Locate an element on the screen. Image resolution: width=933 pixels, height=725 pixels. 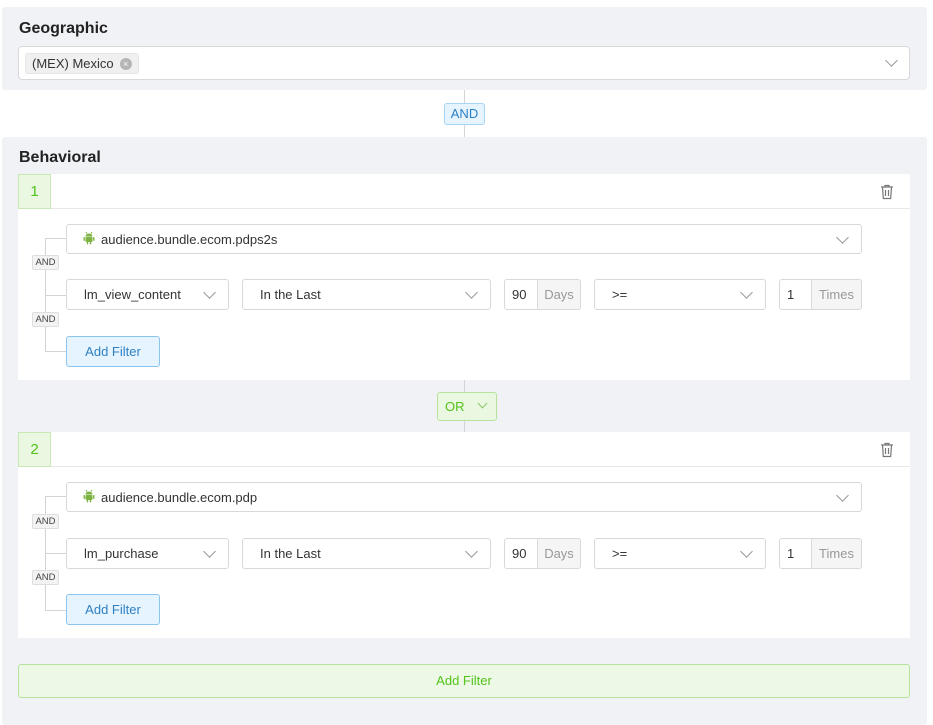
event-select: lm_purchase is located at coordinates (147, 553).